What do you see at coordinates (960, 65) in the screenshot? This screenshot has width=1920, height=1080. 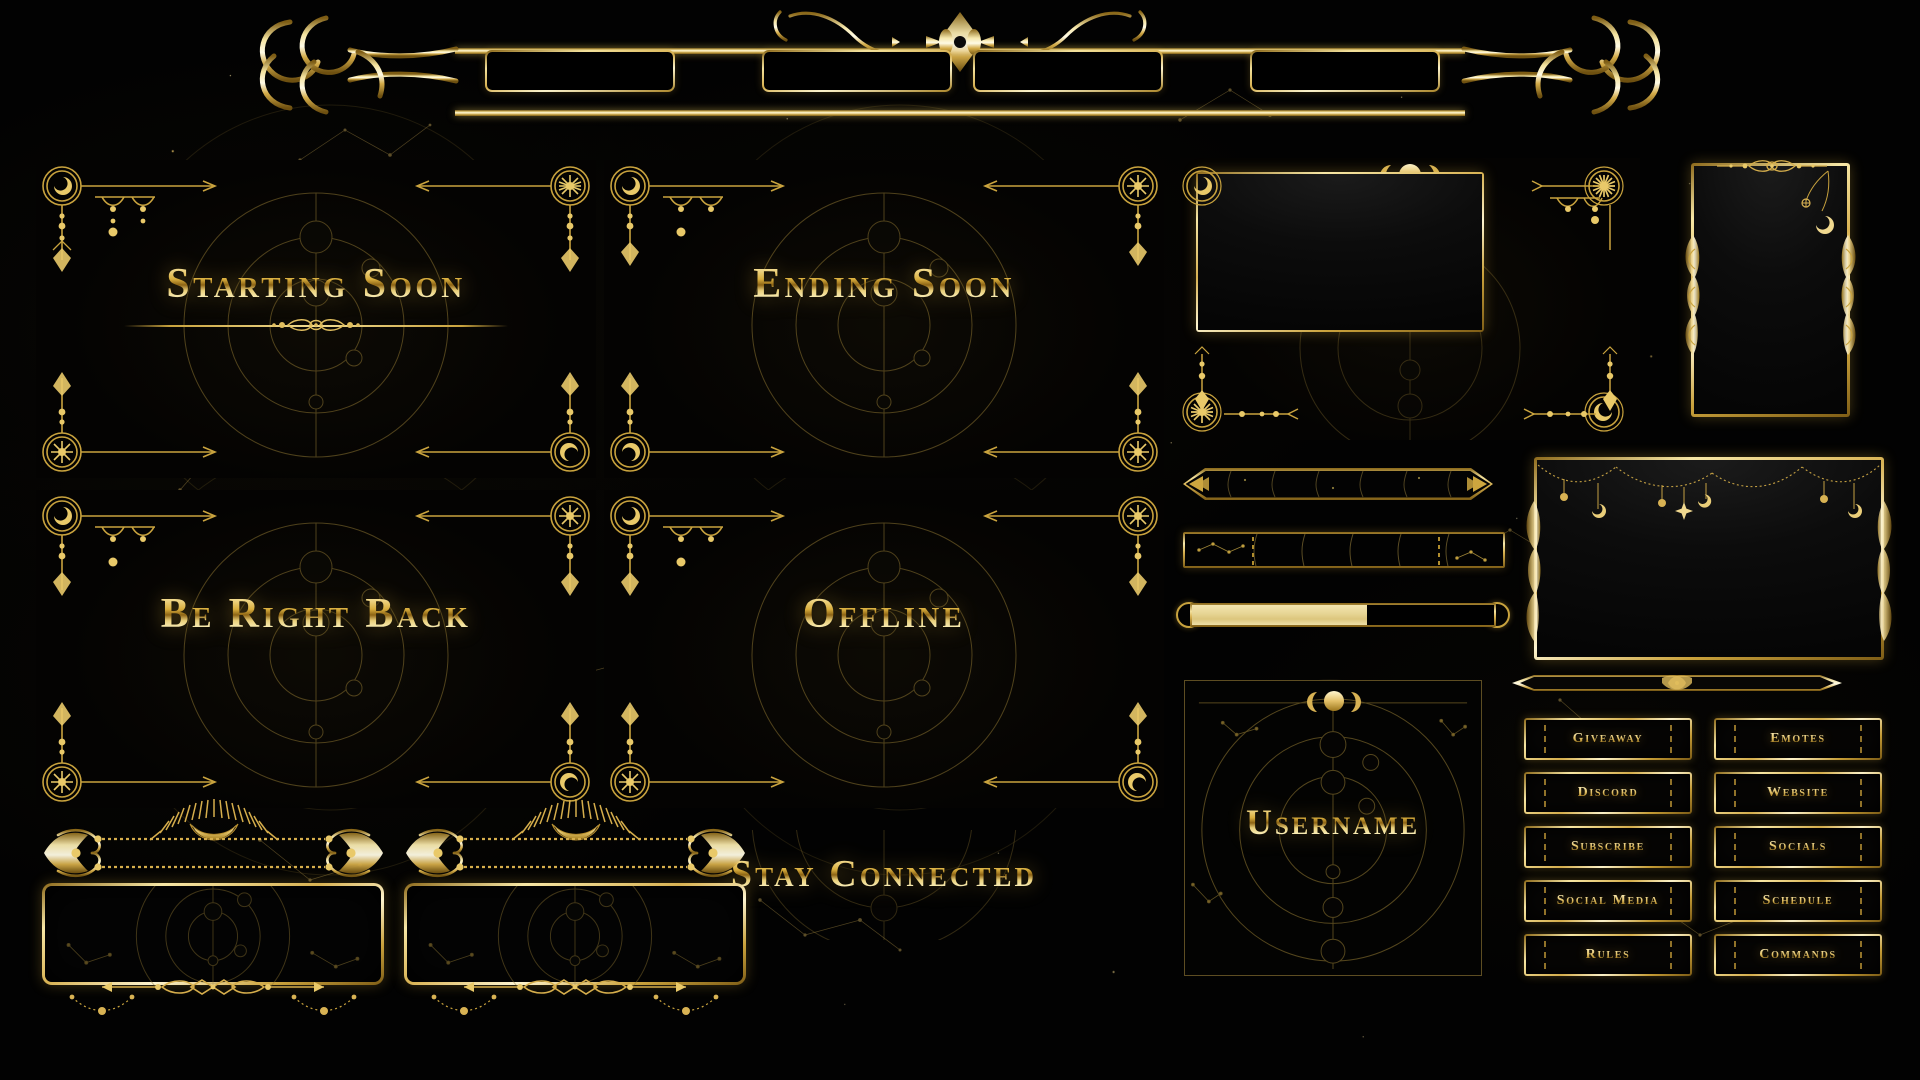 I see `top-banner-bar` at bounding box center [960, 65].